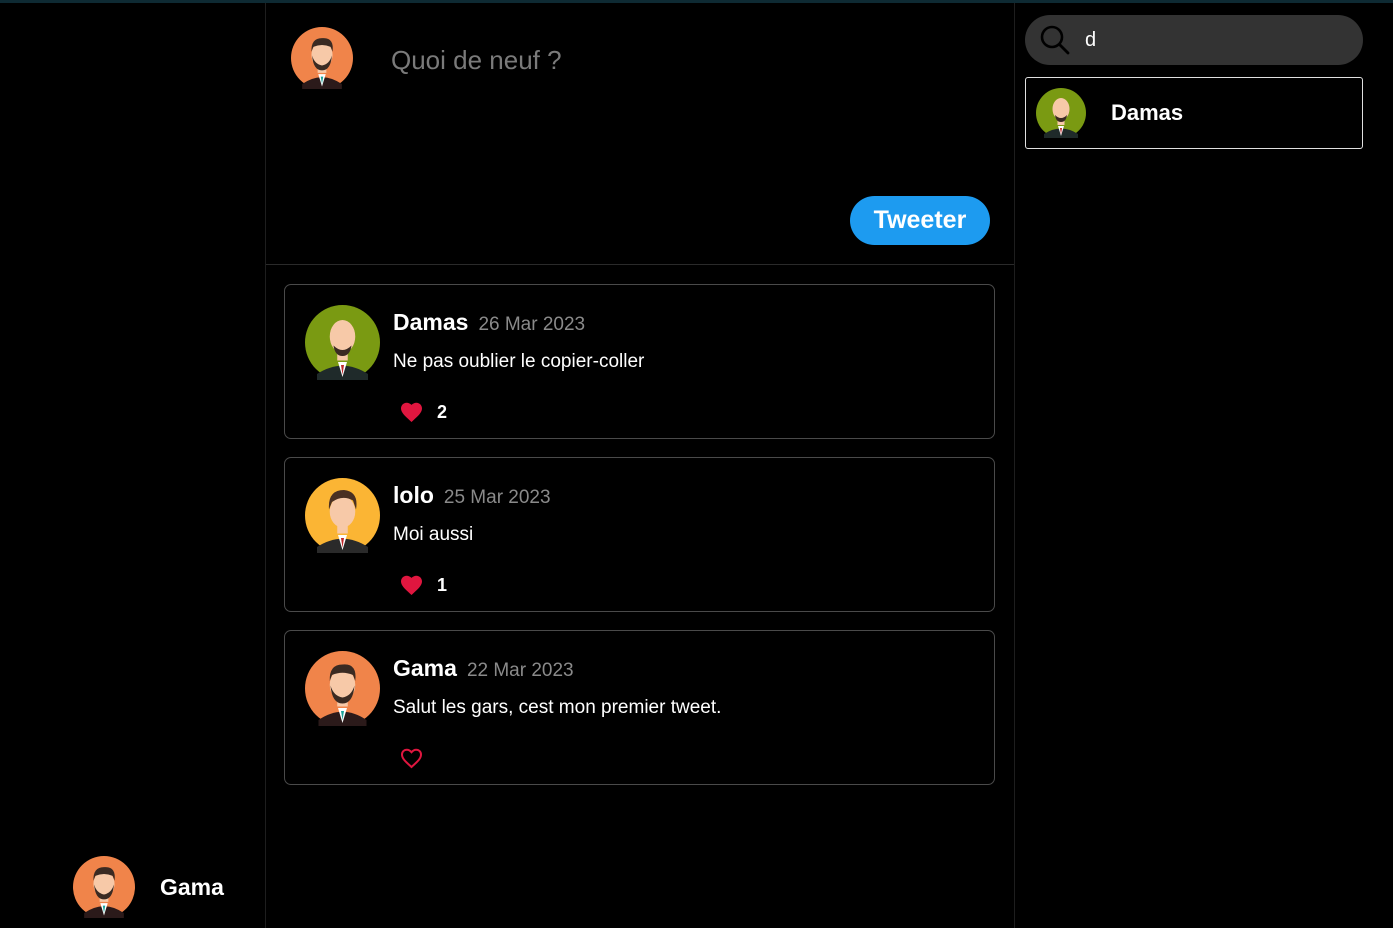 The image size is (1393, 928). What do you see at coordinates (413, 495) in the screenshot?
I see `tweet-author: lolo` at bounding box center [413, 495].